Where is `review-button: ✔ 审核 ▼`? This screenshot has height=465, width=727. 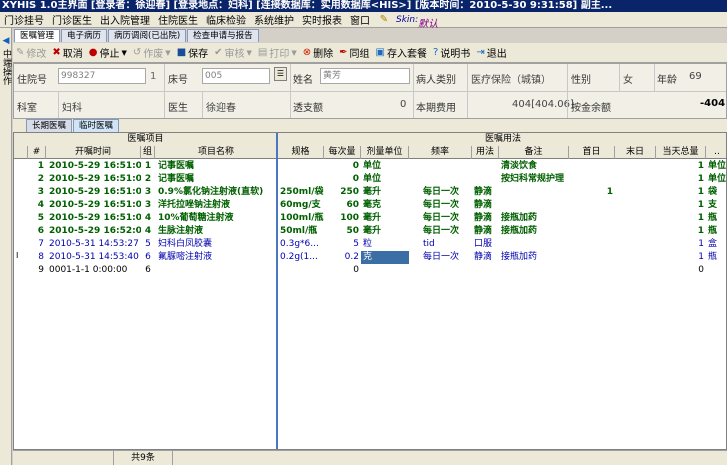 review-button: ✔ 审核 ▼ is located at coordinates (233, 53).